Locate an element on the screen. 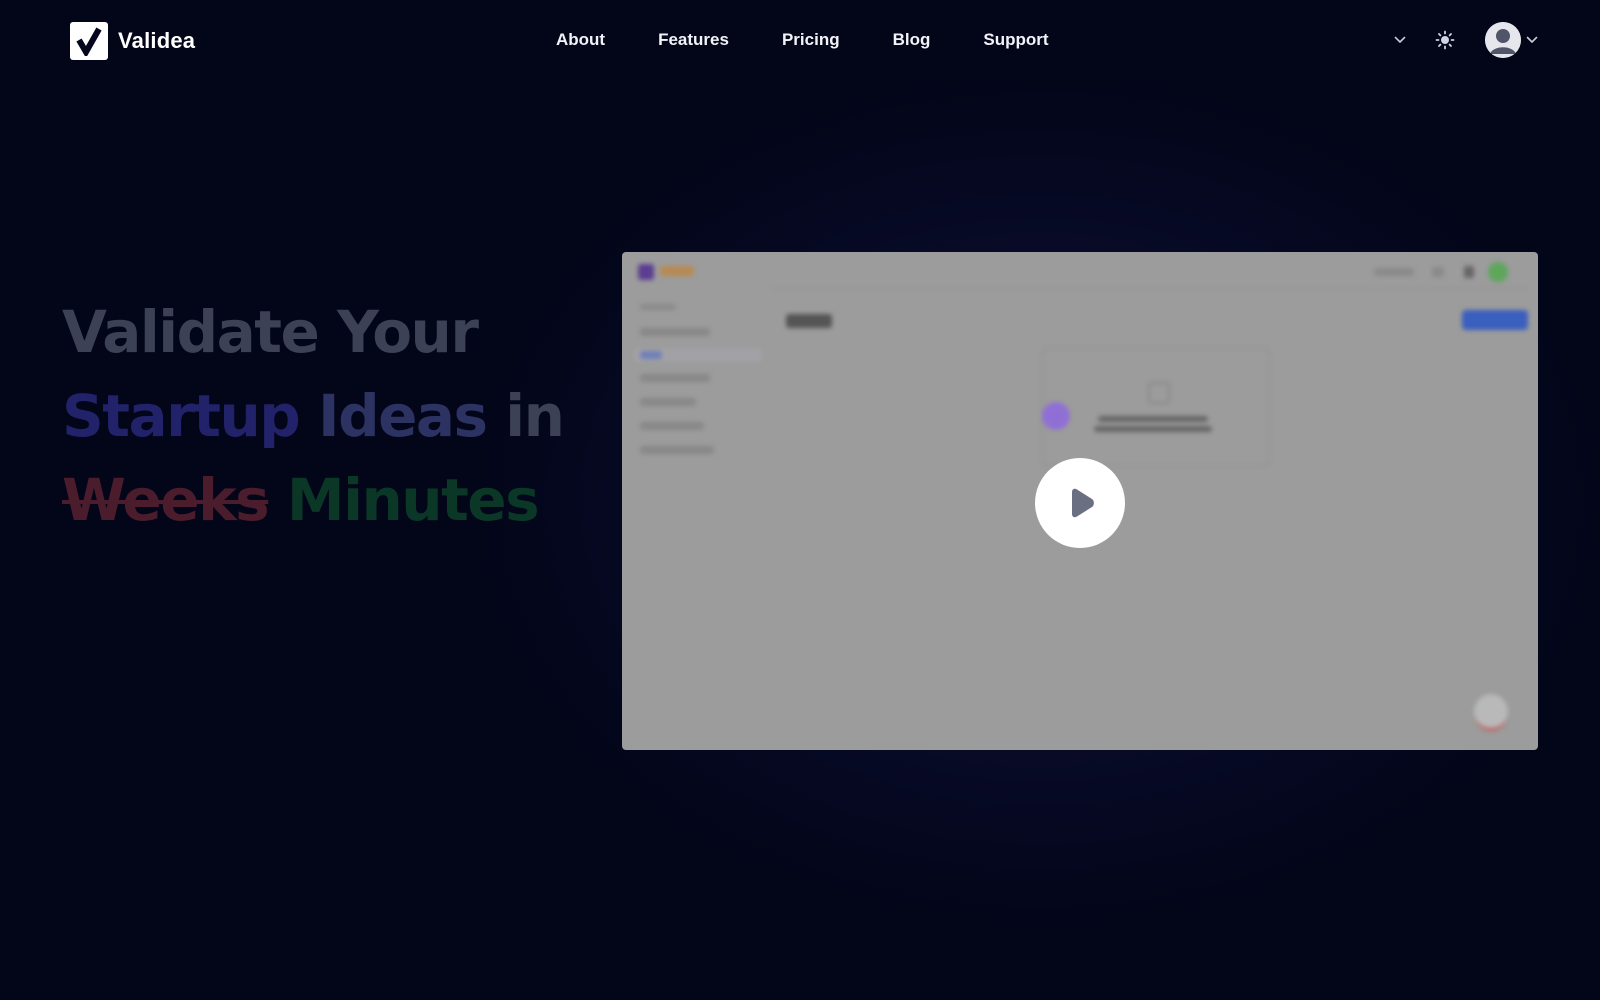 This screenshot has height=1000, width=1600. hero-text-weeks-struck: Weeks is located at coordinates (166, 500).